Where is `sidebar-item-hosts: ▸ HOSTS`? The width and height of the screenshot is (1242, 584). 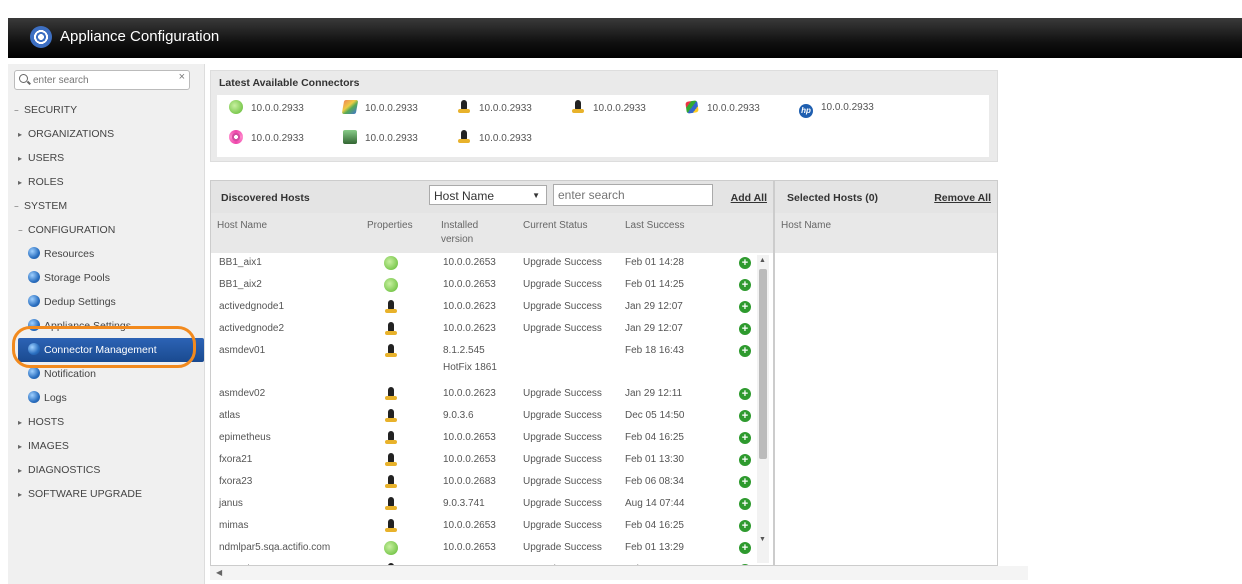
sidebar-item-hosts: ▸ HOSTS is located at coordinates (106, 422).